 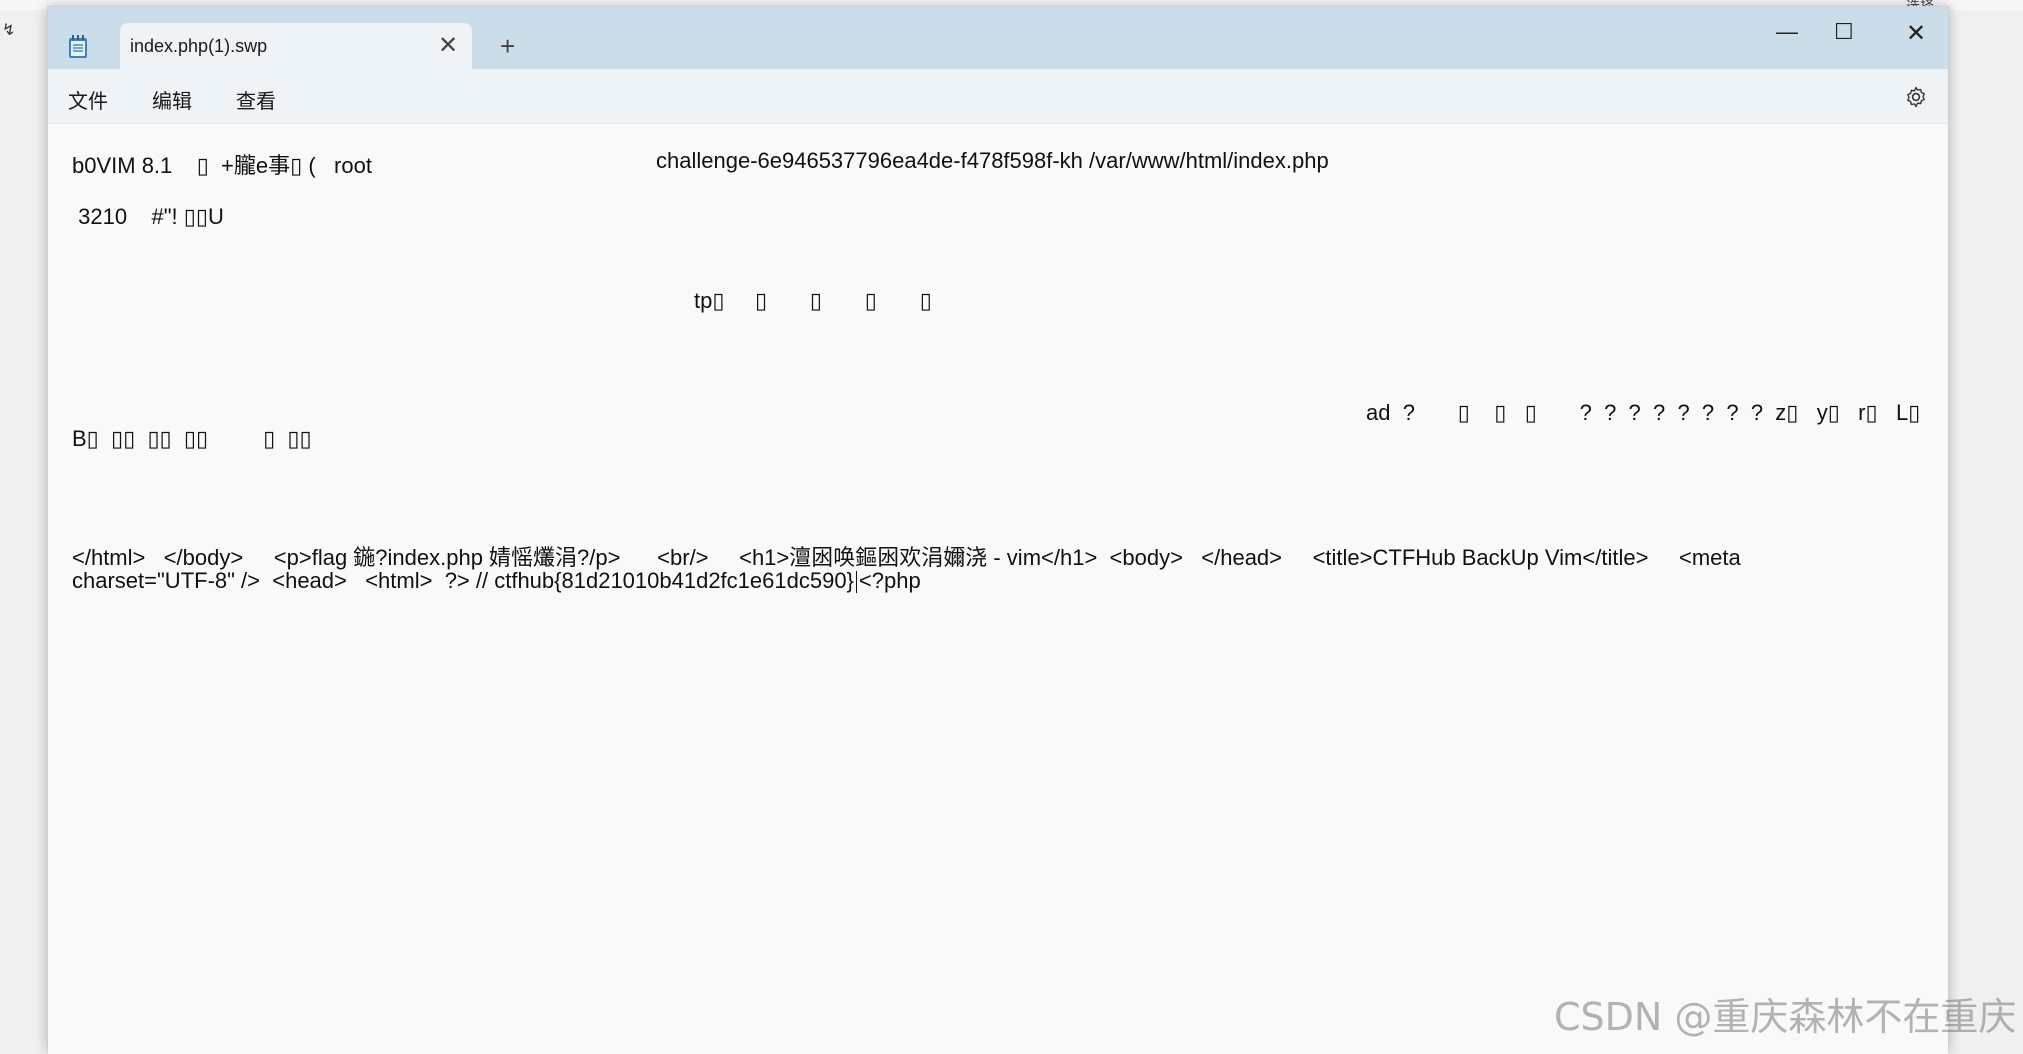 What do you see at coordinates (813, 300) in the screenshot?
I see `text-line: tp▯ ▯ ▯ ▯ ▯` at bounding box center [813, 300].